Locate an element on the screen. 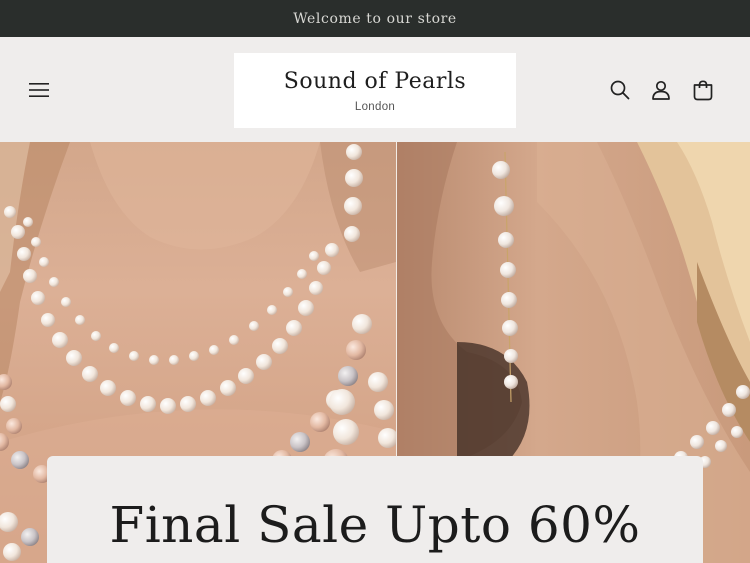 The height and width of the screenshot is (563, 750). search-icon is located at coordinates (620, 90).